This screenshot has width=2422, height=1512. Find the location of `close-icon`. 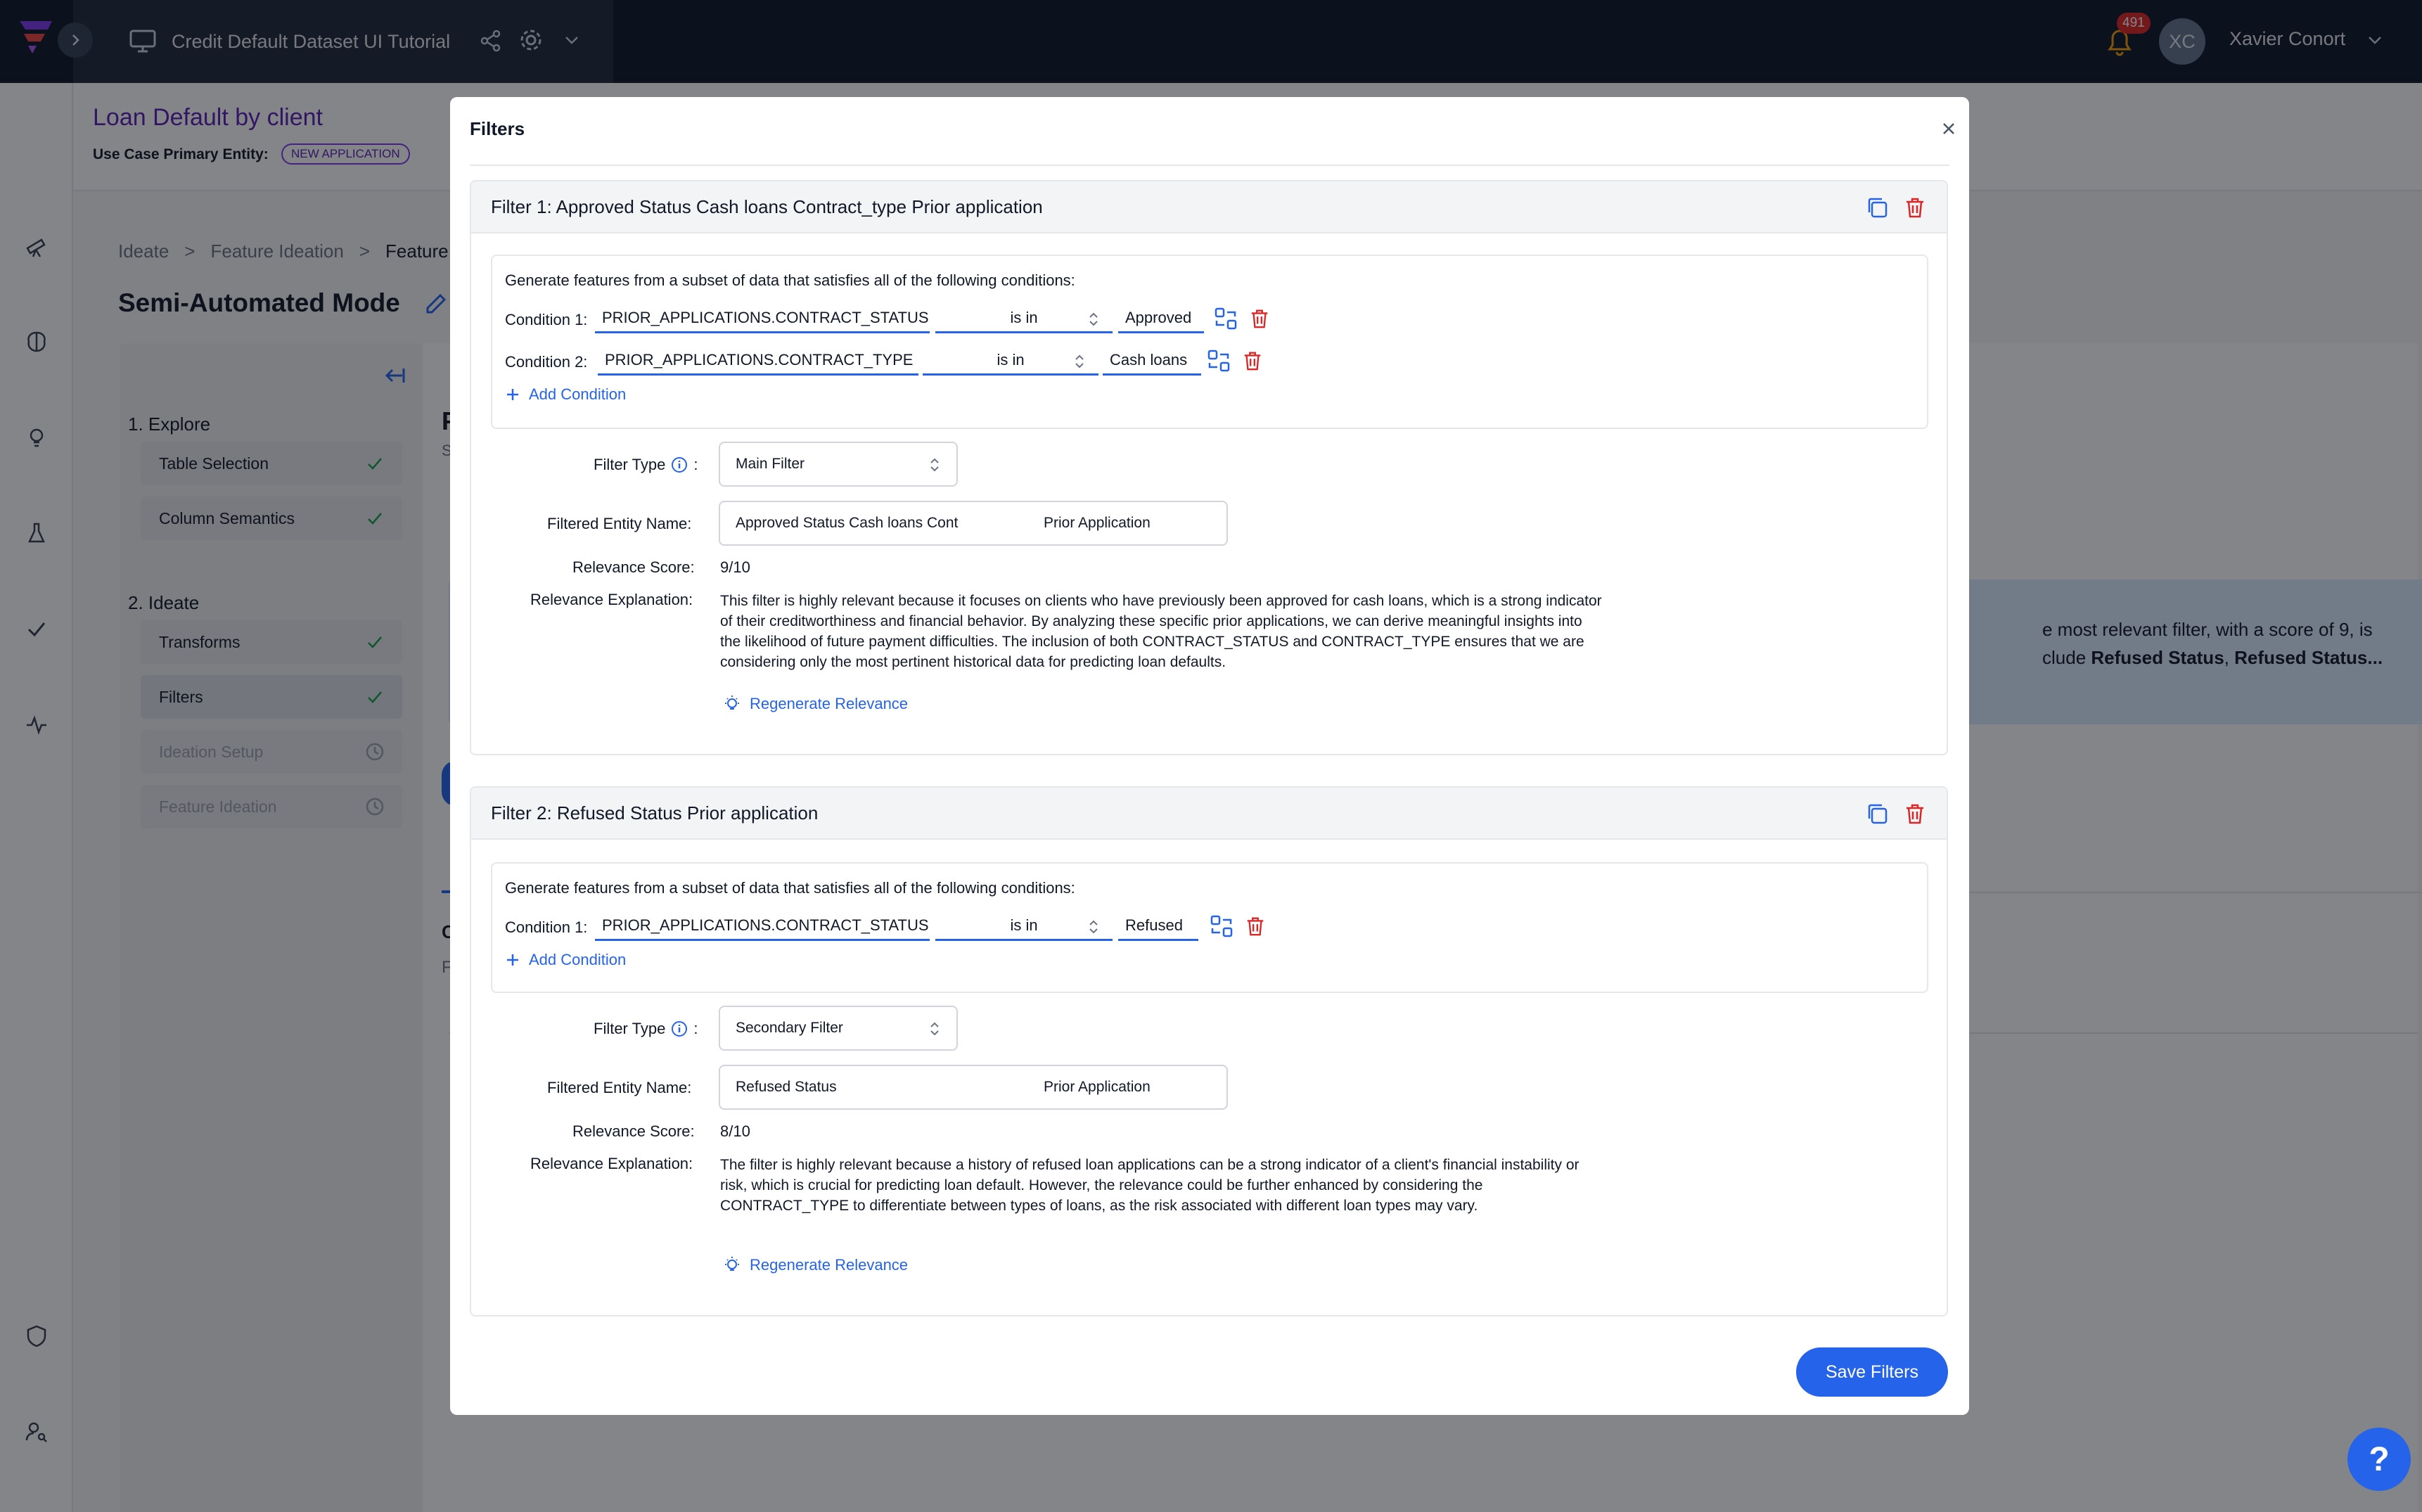

close-icon is located at coordinates (1948, 128).